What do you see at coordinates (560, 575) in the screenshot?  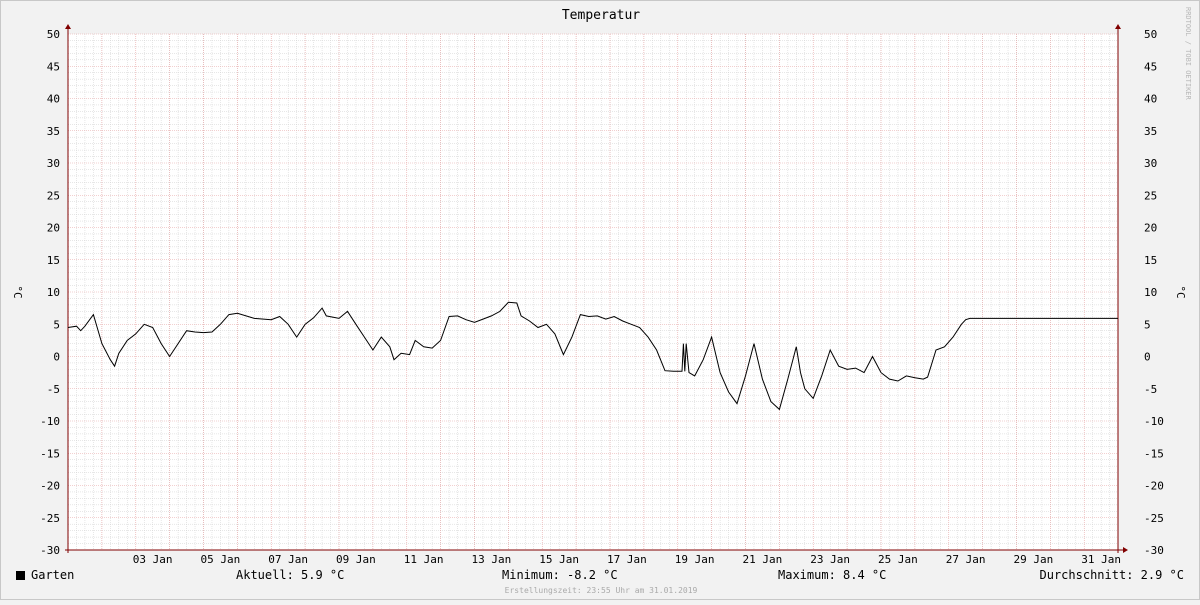 I see `stat-minimum: Minimum: -8.2 °C` at bounding box center [560, 575].